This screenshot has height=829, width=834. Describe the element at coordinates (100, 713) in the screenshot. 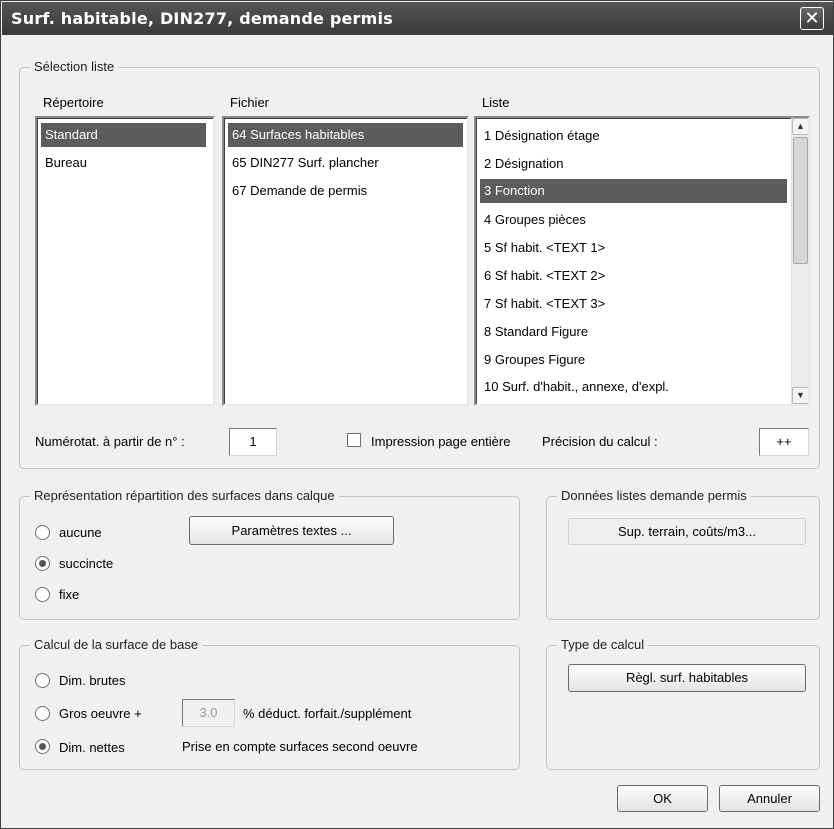

I see `radio-gros-oeuvre-label: Gros oeuvre +` at that location.